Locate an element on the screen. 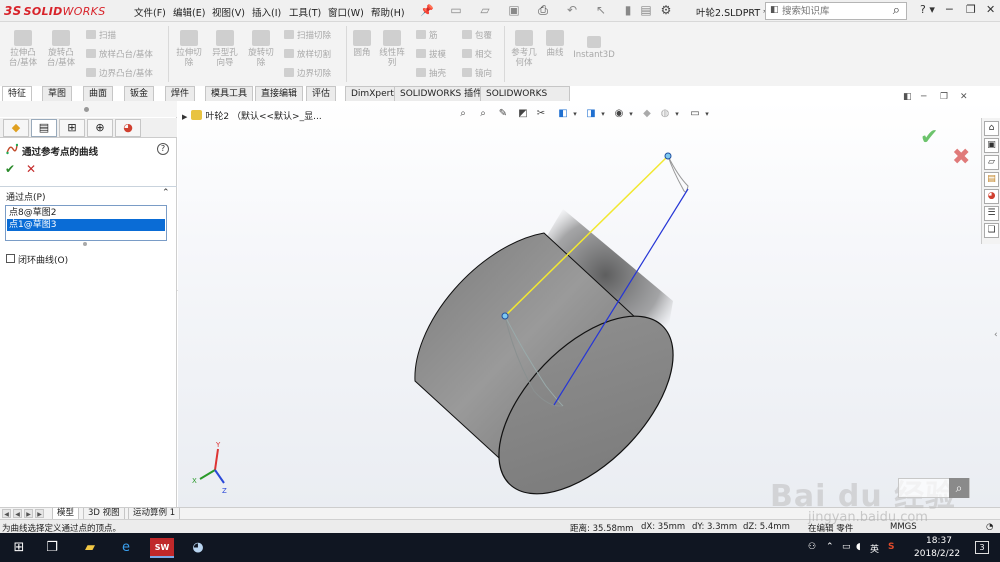  menu-tools: 工具(T) is located at coordinates (305, 12).